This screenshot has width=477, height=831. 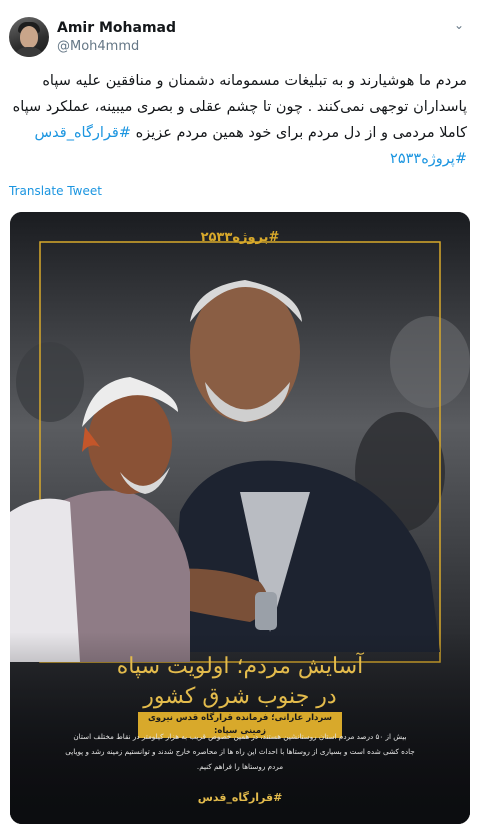 What do you see at coordinates (238, 39) in the screenshot?
I see `tweet-header: Amir Mohamad @Moh4mmd ⌄` at bounding box center [238, 39].